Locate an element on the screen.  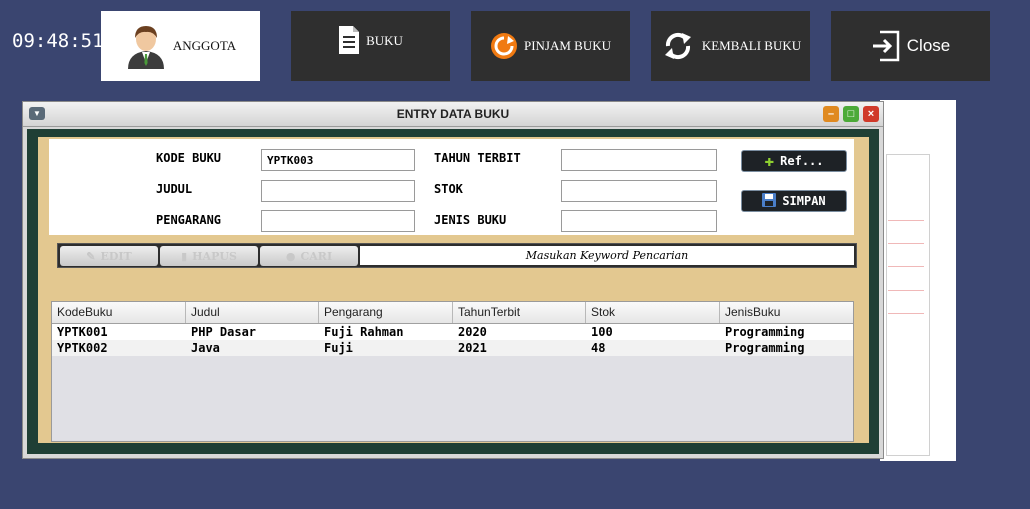
table-row: YPTK002 Java Fuji 2021 48 Programming is located at coordinates (452, 348).